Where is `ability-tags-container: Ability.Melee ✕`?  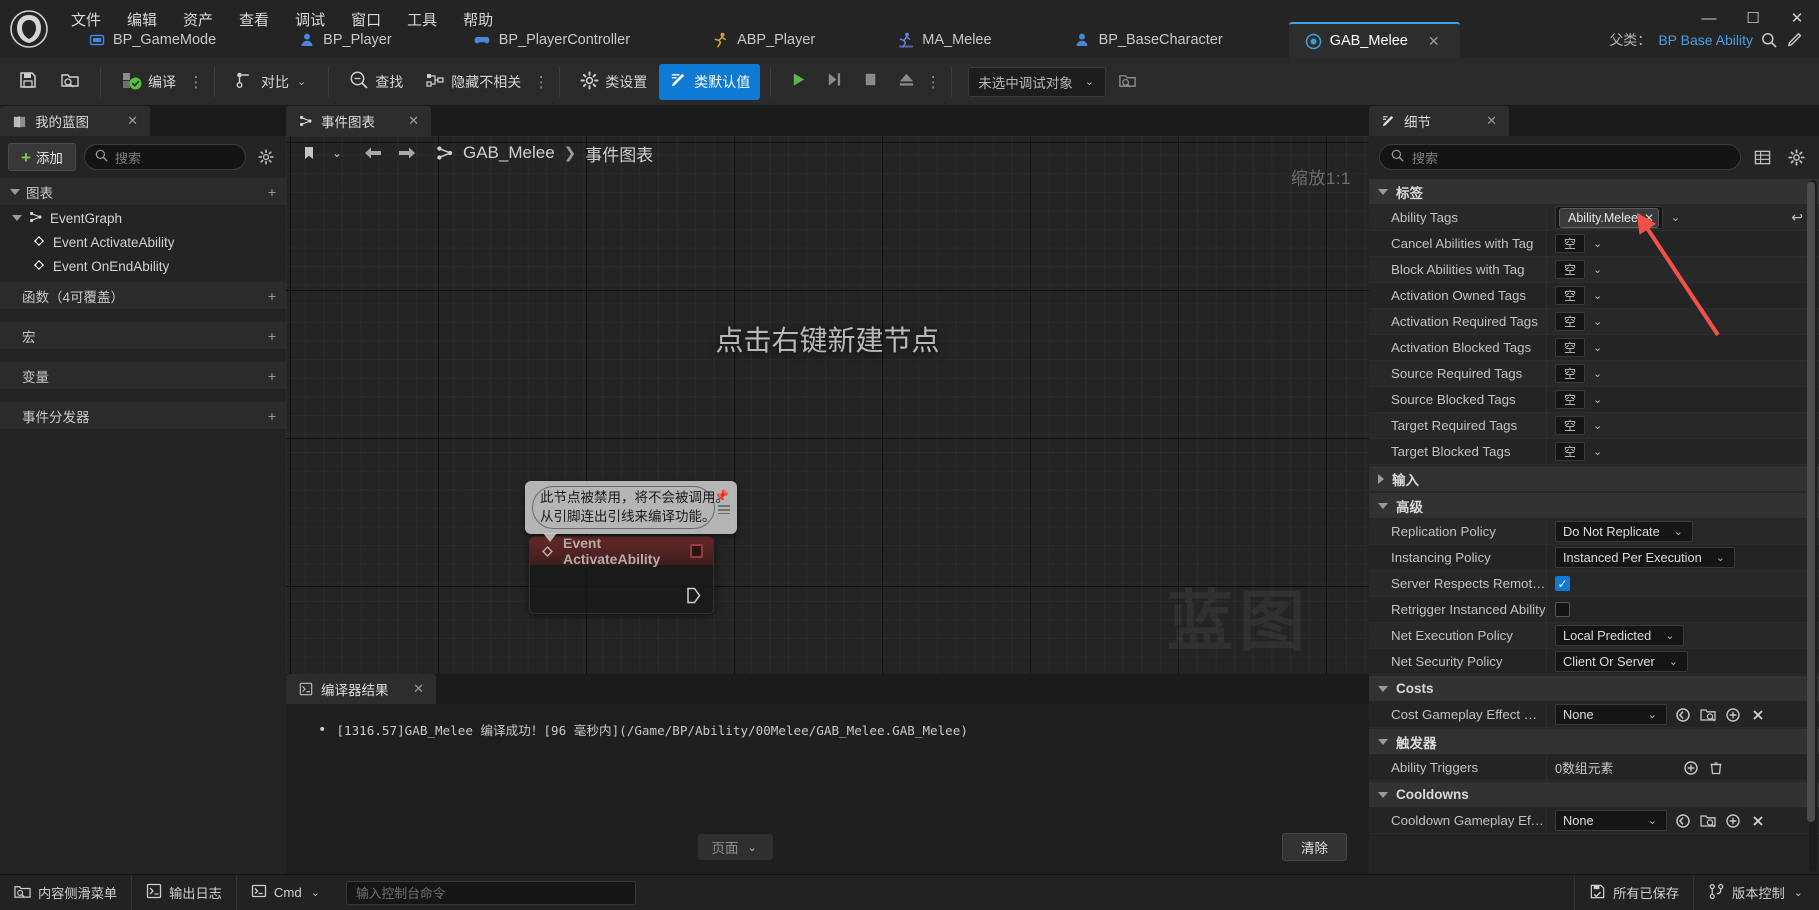 ability-tags-container: Ability.Melee ✕ is located at coordinates (1609, 217).